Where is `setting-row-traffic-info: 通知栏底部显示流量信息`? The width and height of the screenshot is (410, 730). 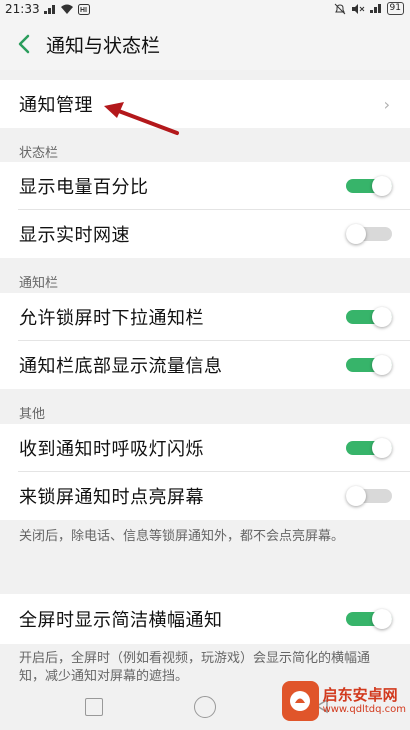
setting-row-traffic-info: 通知栏底部显示流量信息 is located at coordinates (205, 365).